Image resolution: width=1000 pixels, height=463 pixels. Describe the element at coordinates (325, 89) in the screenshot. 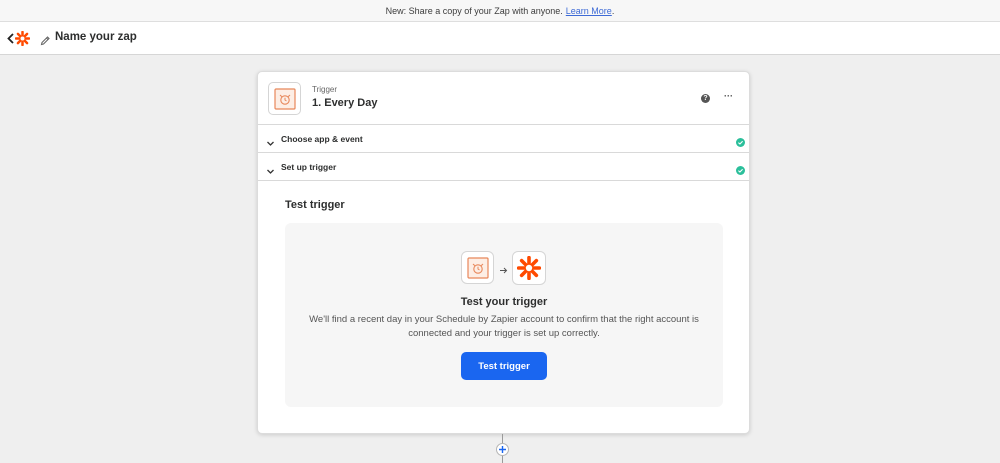

I see `step-type-label: Trigger` at that location.